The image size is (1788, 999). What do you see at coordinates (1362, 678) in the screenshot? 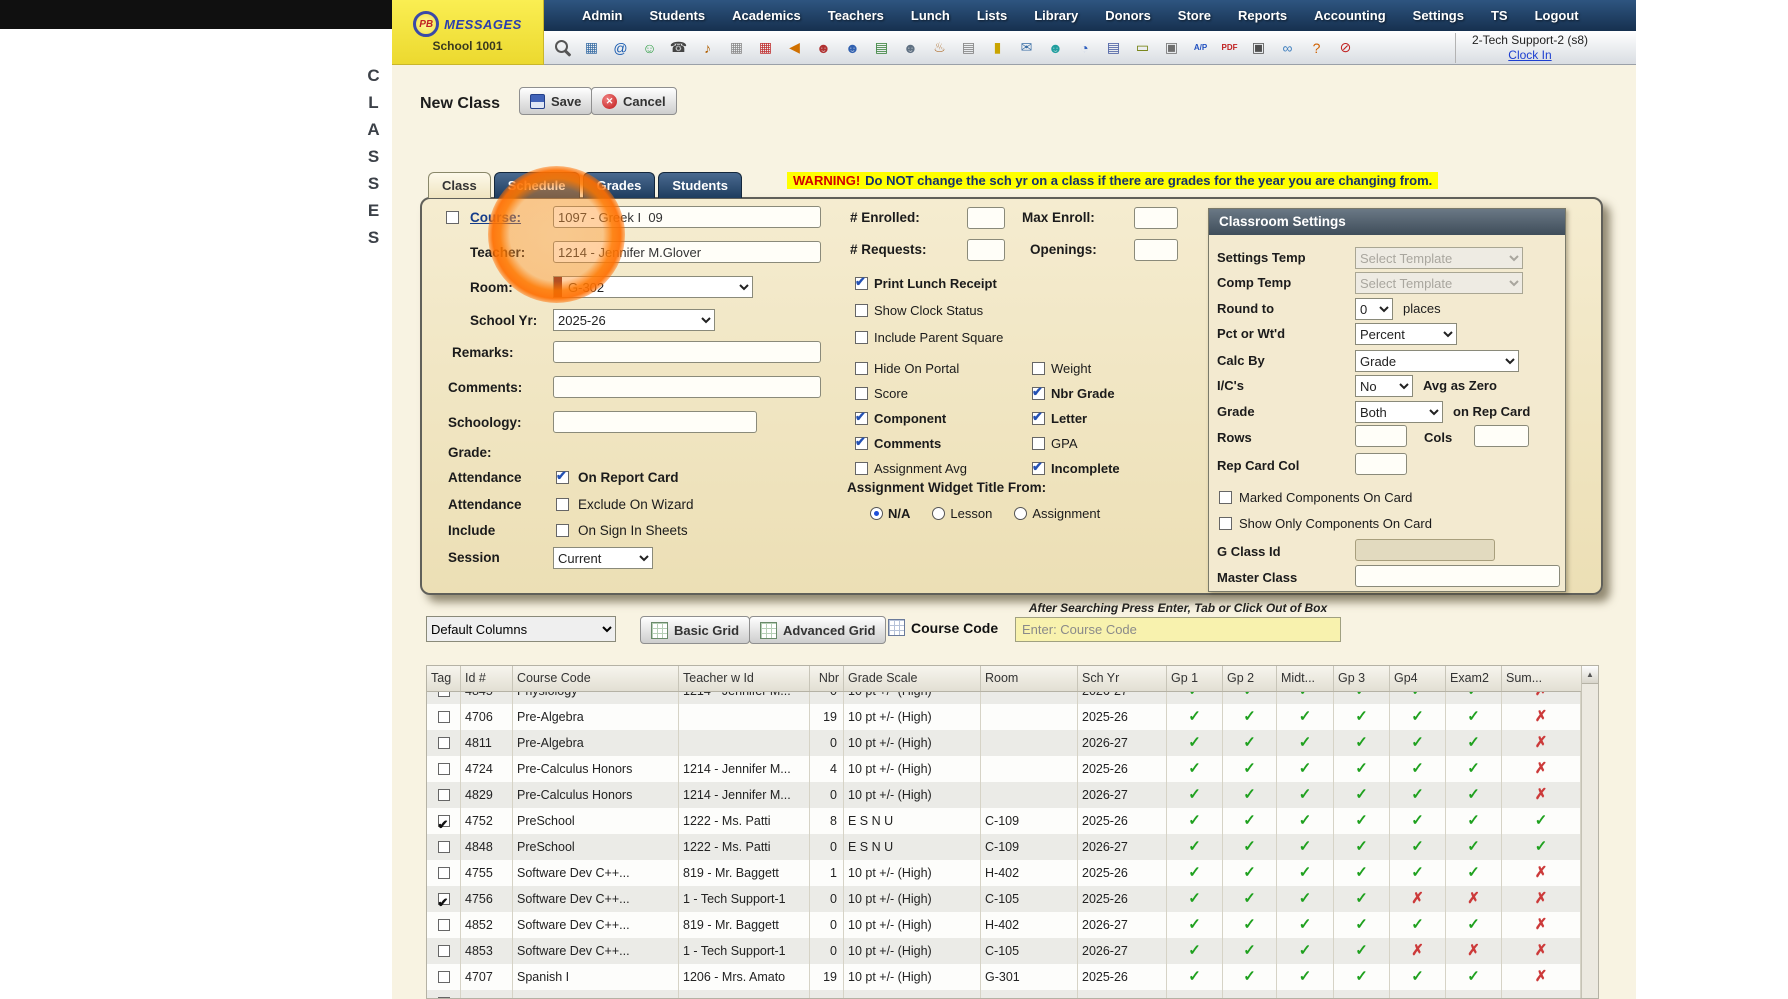
I see `column-header: Gp 3` at bounding box center [1362, 678].